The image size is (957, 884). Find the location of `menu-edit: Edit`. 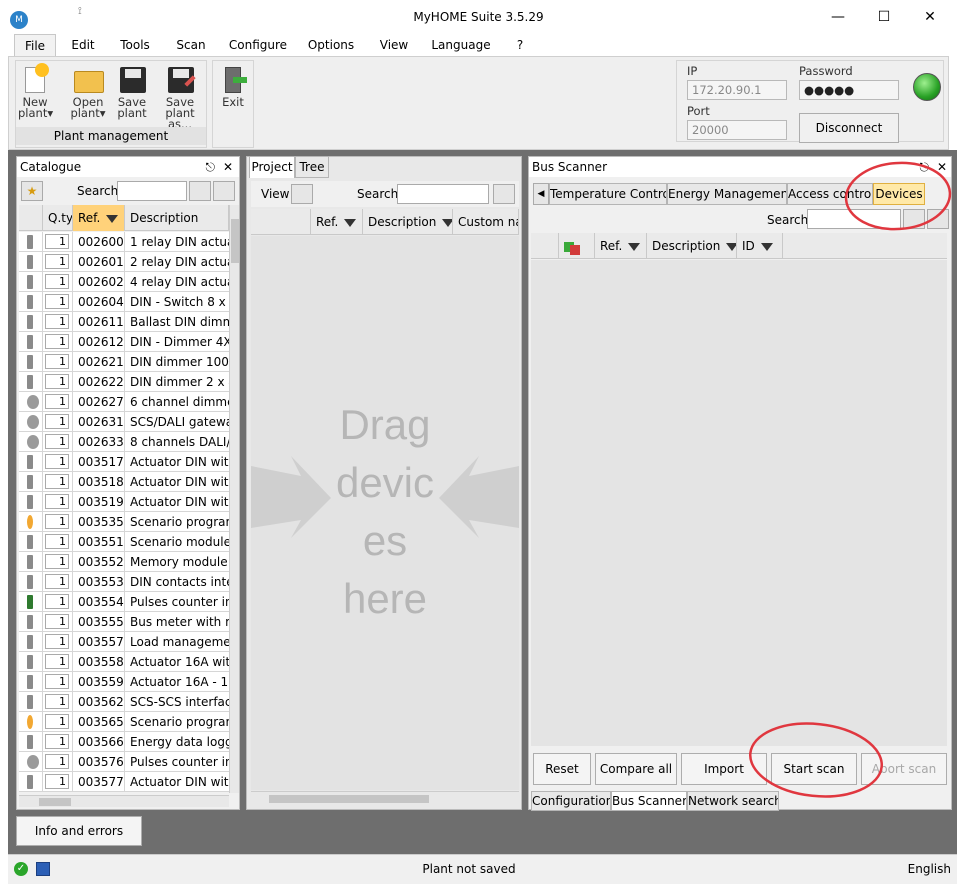

menu-edit: Edit is located at coordinates (83, 45).